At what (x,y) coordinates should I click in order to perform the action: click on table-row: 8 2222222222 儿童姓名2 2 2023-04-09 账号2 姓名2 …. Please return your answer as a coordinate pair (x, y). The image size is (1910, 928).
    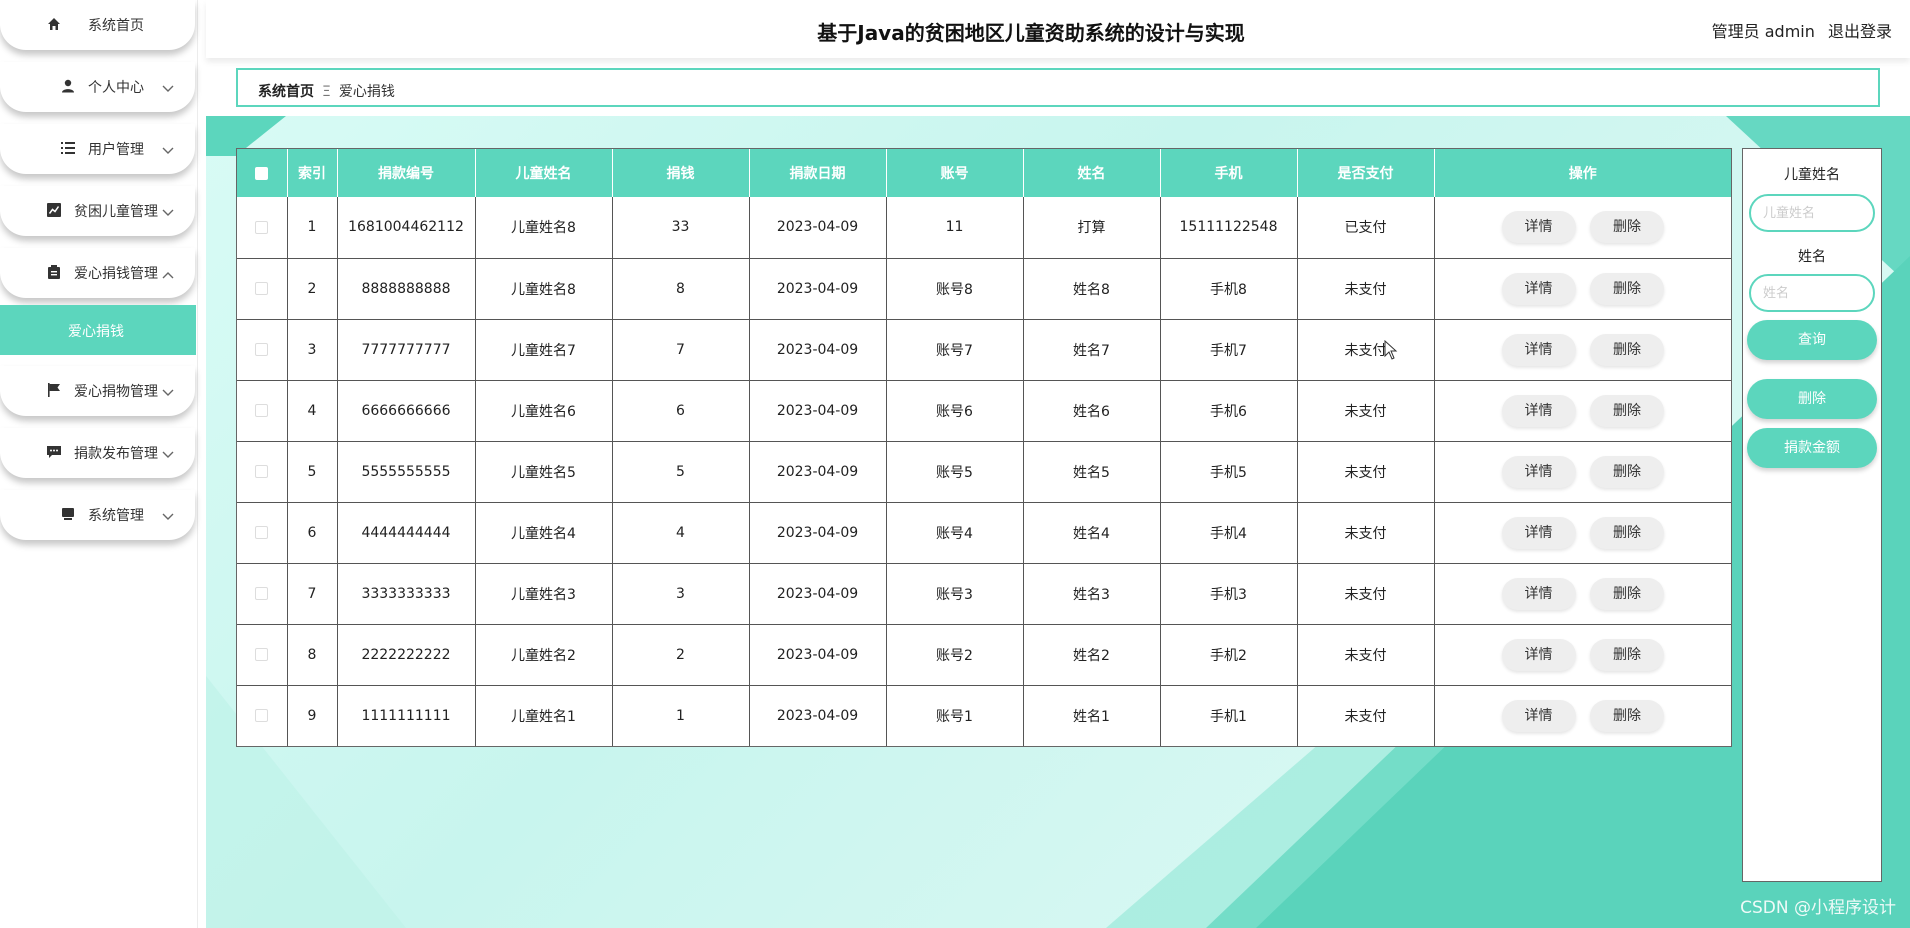
    Looking at the image, I should click on (984, 655).